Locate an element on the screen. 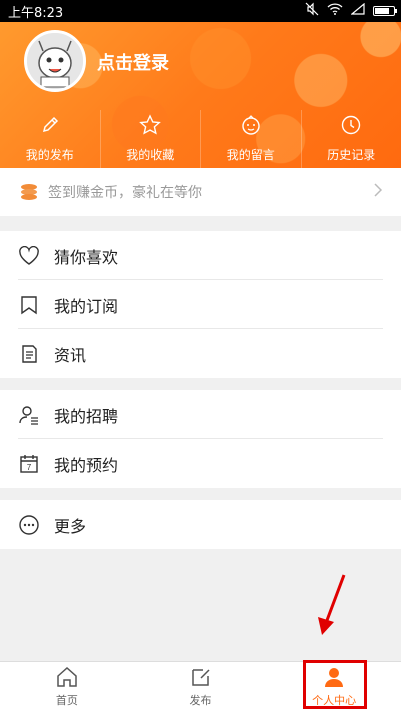  quick-item-favorites: 我的收藏 is located at coordinates (151, 139).